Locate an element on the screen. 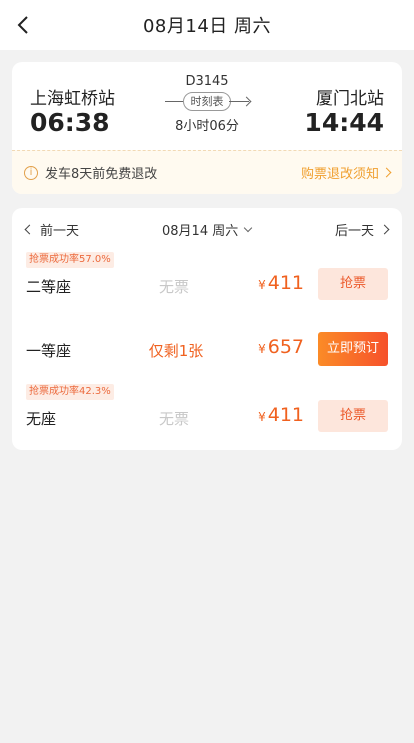 This screenshot has height=743, width=414. refund-notice-text: 发车8天前免费退改 is located at coordinates (101, 174).